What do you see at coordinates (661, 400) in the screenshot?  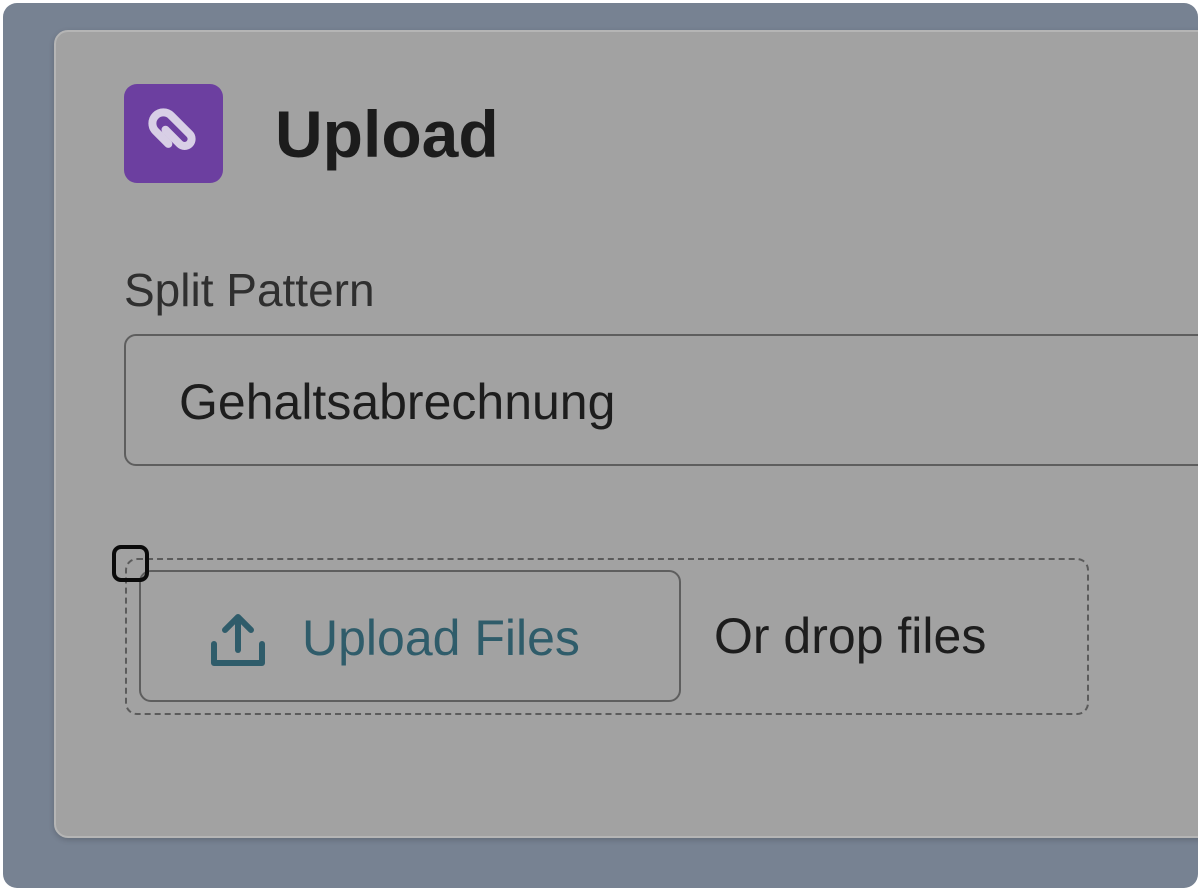 I see `split-pattern-select: Gehaltsabrechnung` at bounding box center [661, 400].